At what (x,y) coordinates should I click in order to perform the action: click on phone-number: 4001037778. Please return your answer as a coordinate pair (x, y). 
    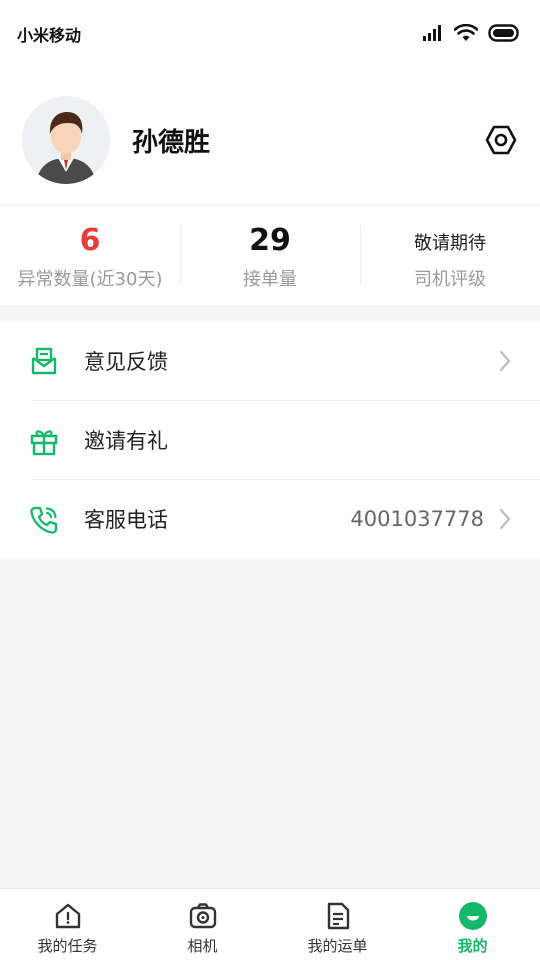
    Looking at the image, I should click on (417, 519).